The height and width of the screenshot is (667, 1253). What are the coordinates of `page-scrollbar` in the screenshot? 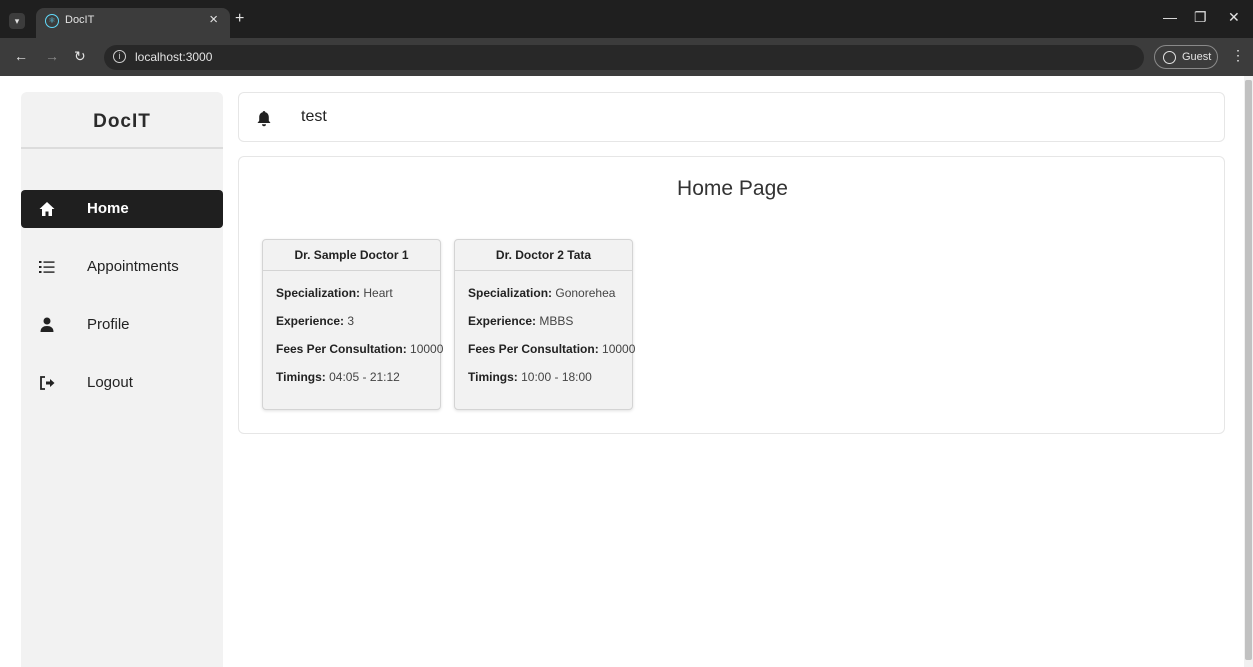 It's located at (1248, 371).